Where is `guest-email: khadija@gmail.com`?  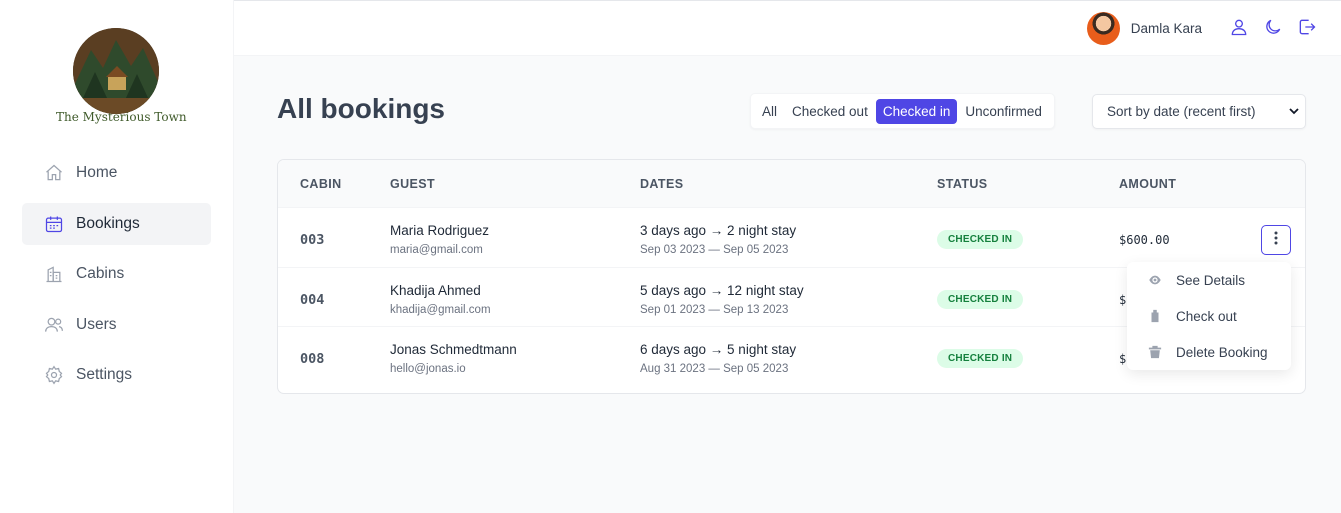 guest-email: khadija@gmail.com is located at coordinates (440, 309).